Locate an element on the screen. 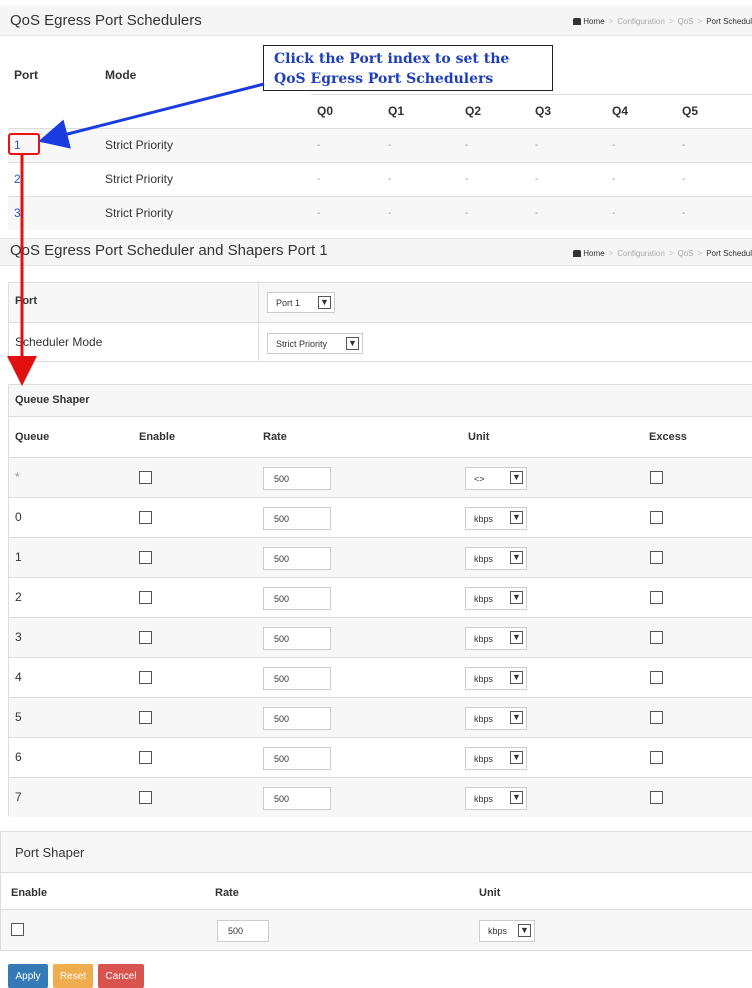  queue-label: 0 is located at coordinates (18, 517).